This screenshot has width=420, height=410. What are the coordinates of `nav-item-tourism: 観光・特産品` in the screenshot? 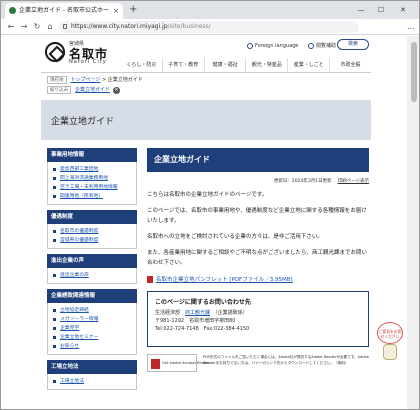 It's located at (266, 65).